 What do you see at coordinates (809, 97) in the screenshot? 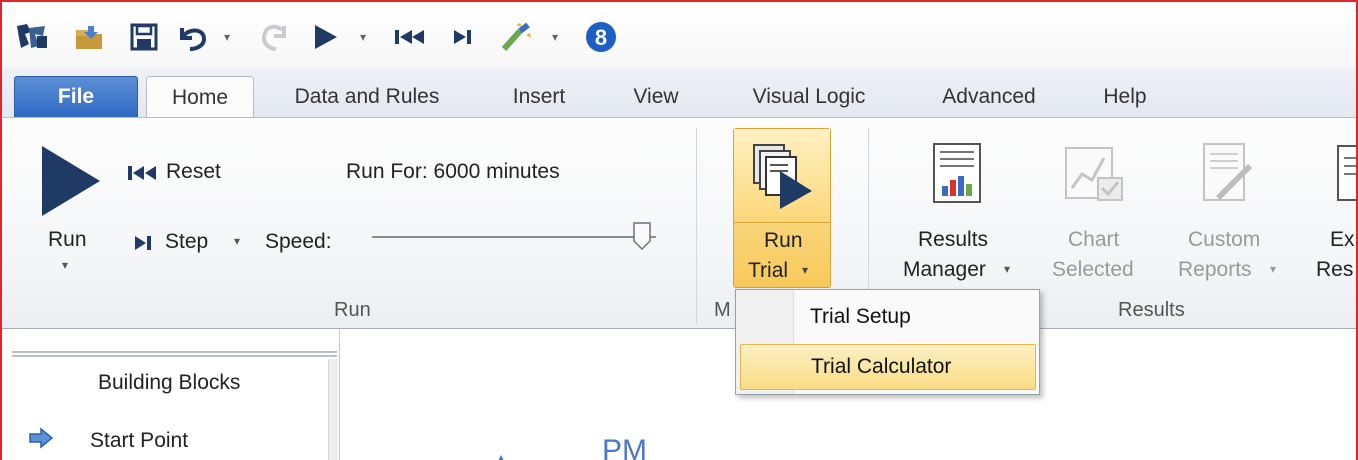
I see `tab-visual-logic: Visual Logic` at bounding box center [809, 97].